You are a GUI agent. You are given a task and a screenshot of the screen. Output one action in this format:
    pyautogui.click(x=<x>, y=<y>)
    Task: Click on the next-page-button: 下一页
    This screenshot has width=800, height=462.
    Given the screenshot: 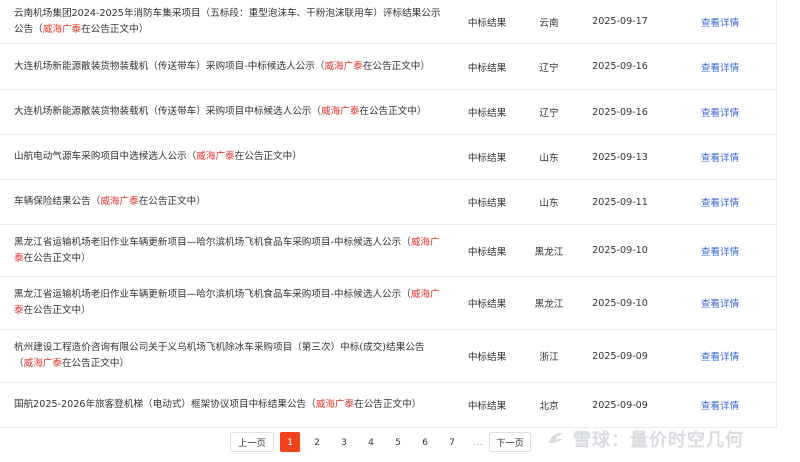 What is the action you would take?
    pyautogui.click(x=510, y=442)
    